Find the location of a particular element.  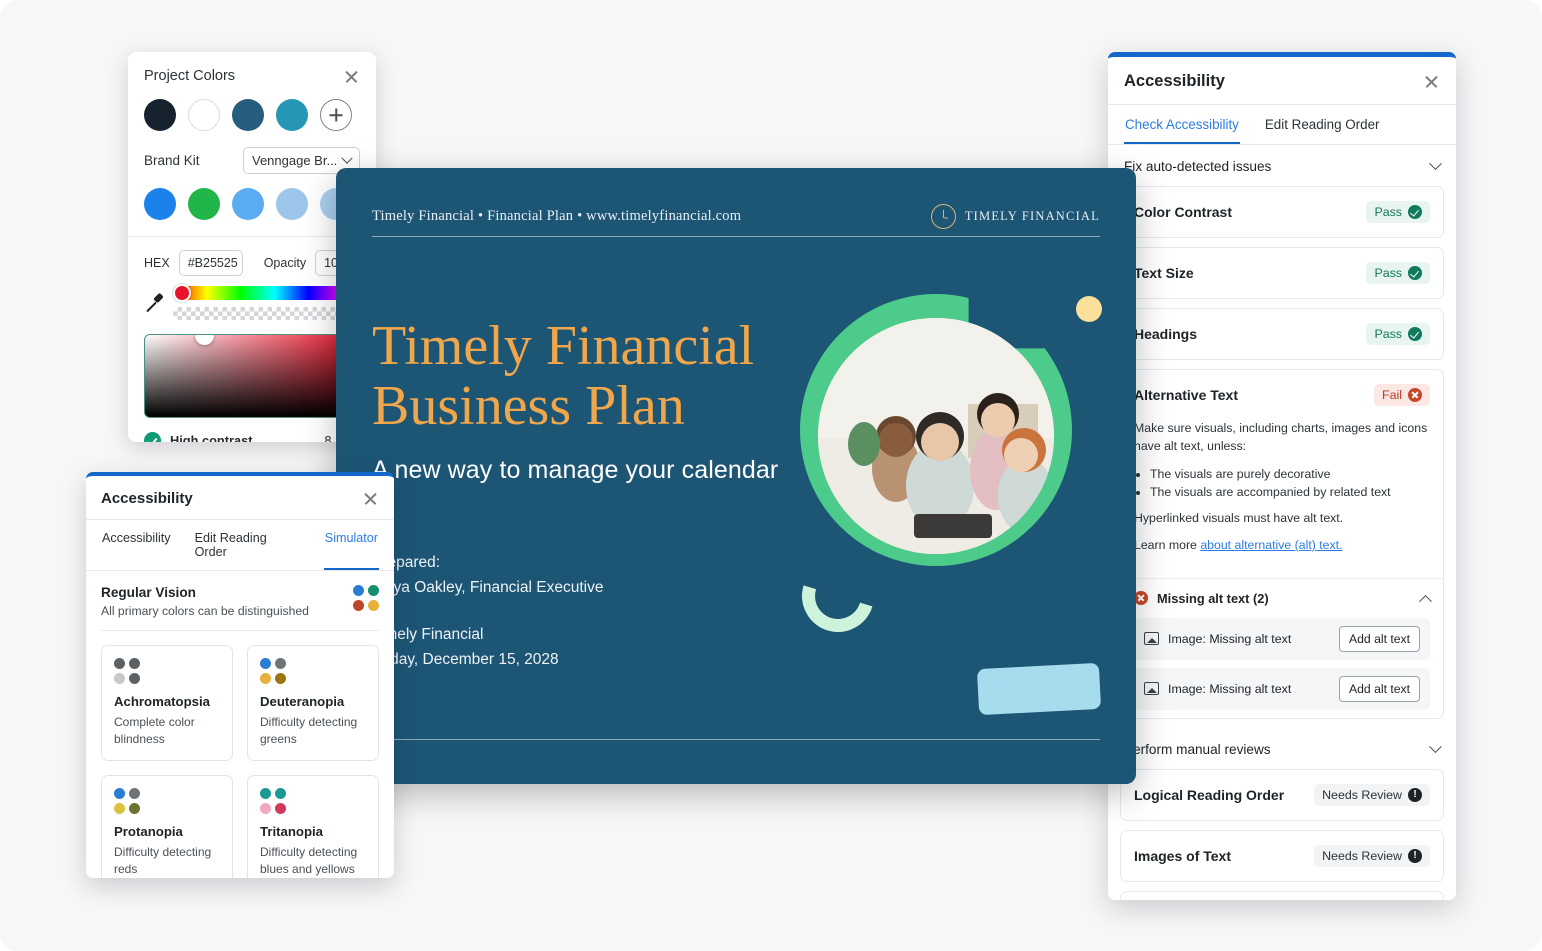

sim-card-desc: Difficulty detecting blues and yellows is located at coordinates (309, 860).